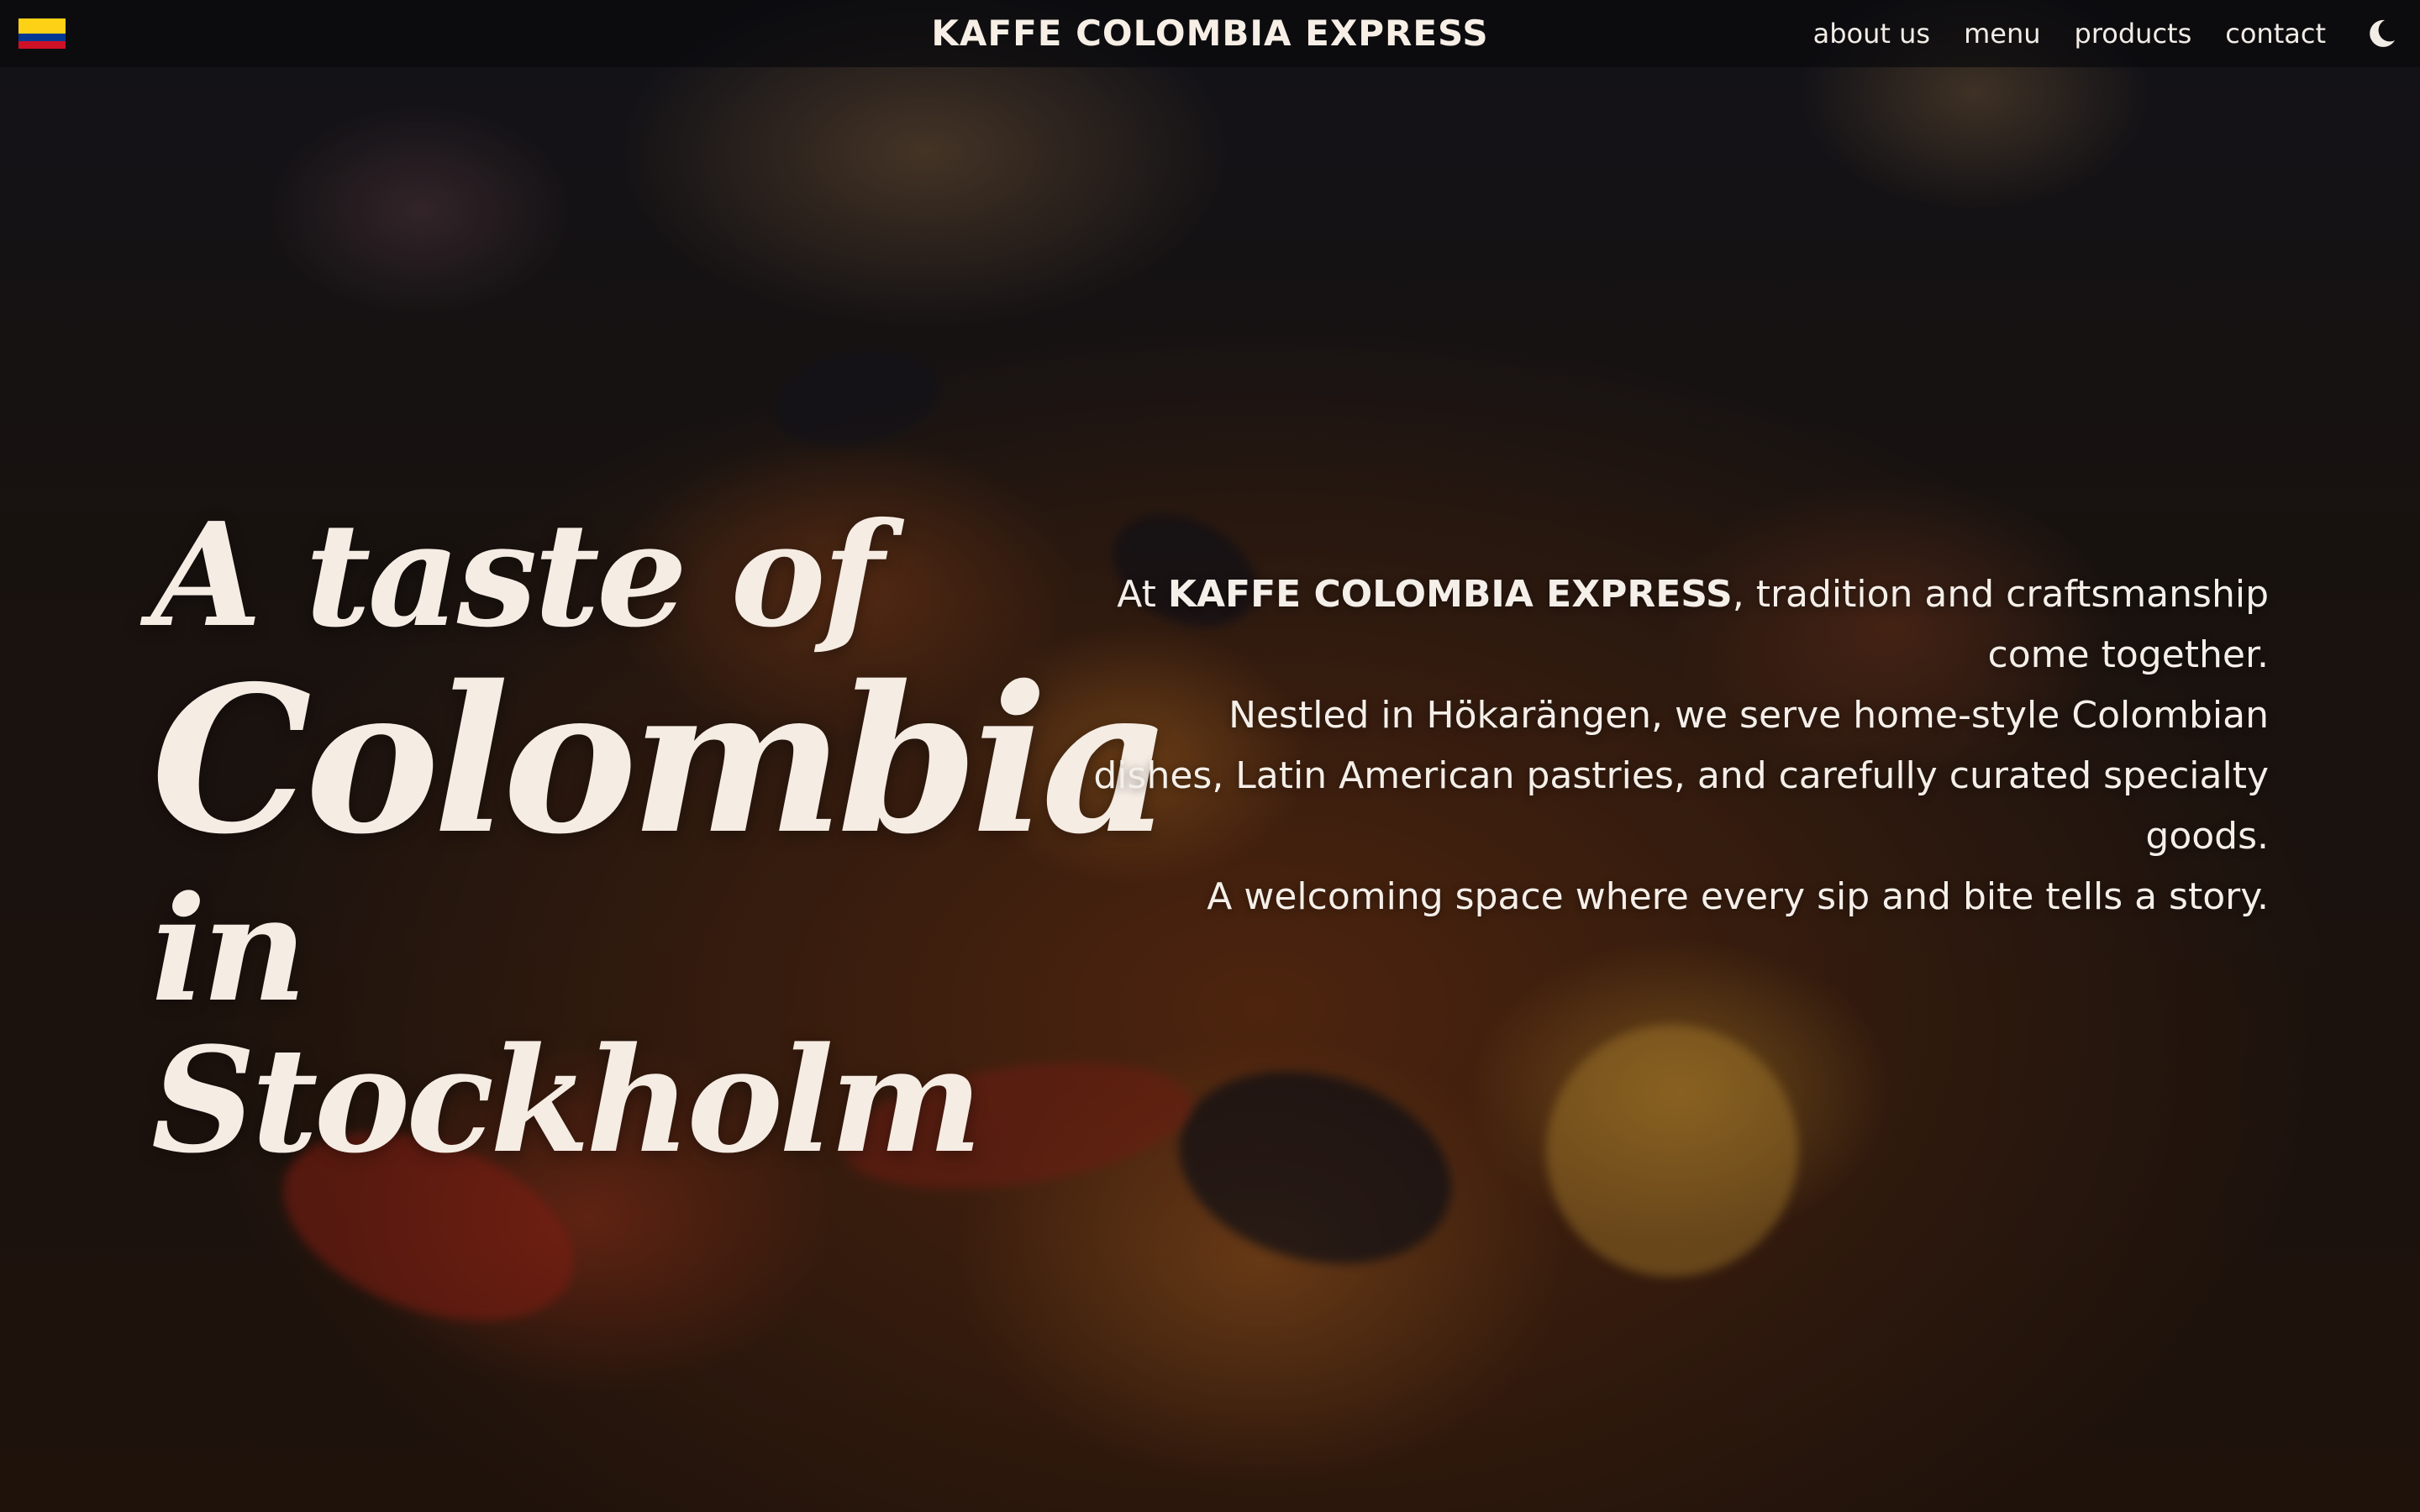 This screenshot has height=1512, width=2420. Describe the element at coordinates (2002, 34) in the screenshot. I see `nav-link-menu: menu` at that location.